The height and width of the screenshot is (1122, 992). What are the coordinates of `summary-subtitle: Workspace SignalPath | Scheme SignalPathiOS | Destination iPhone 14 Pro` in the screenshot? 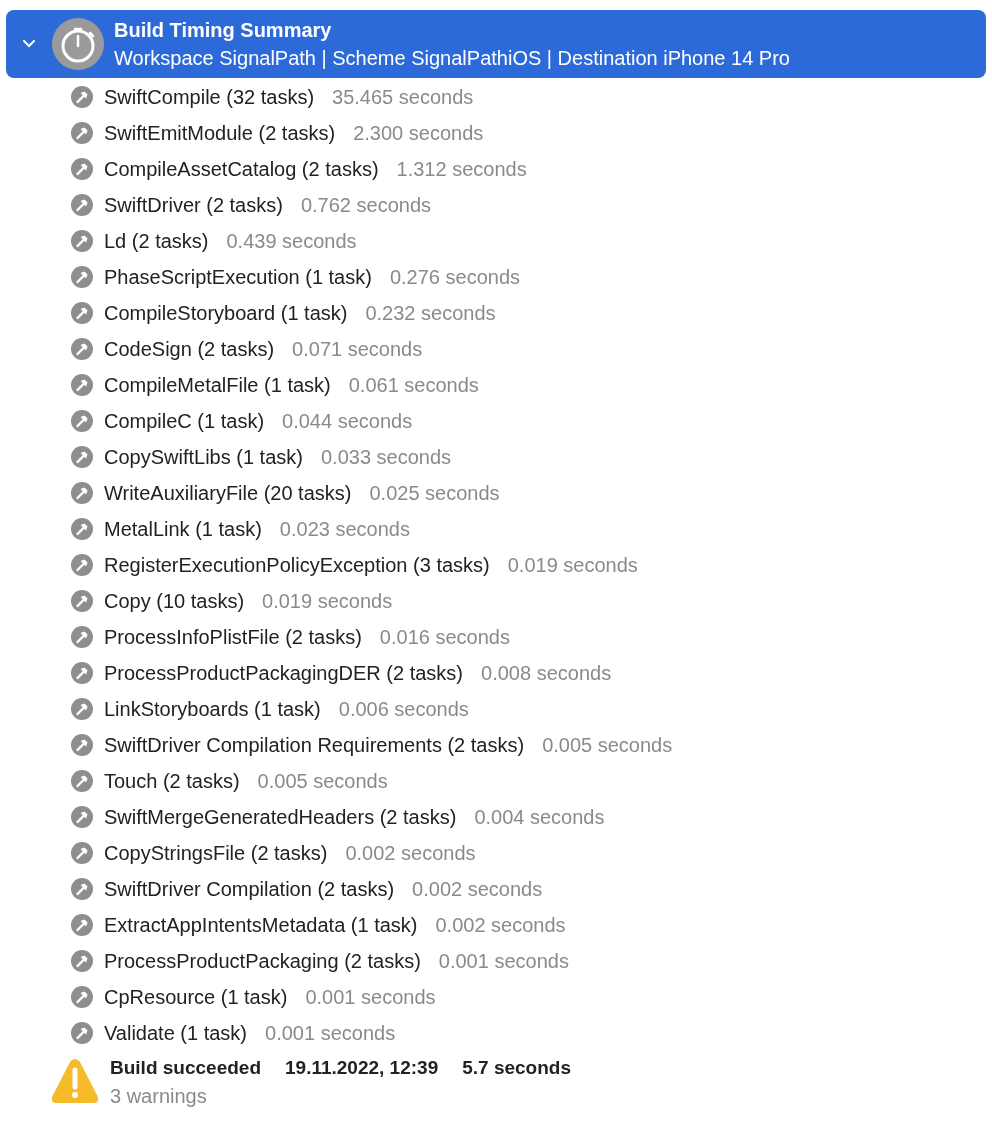 It's located at (452, 58).